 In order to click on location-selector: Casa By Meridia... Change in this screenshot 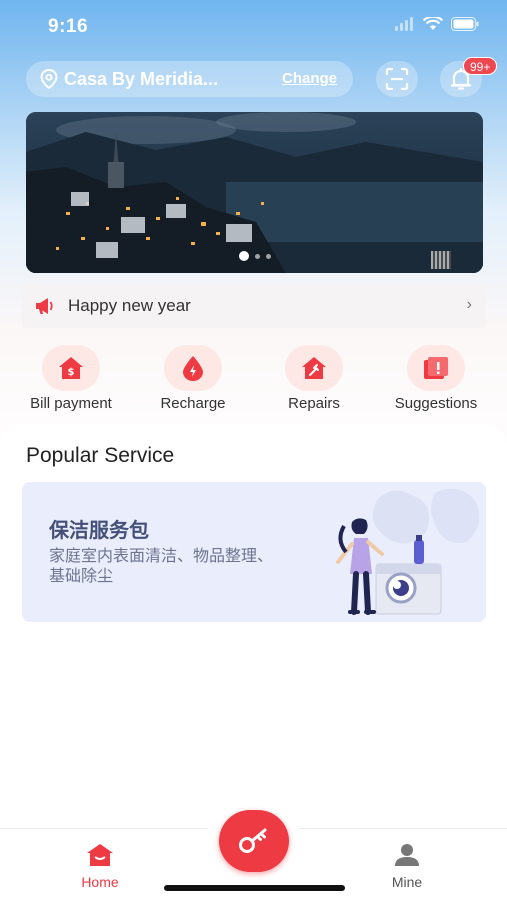, I will do `click(189, 79)`.